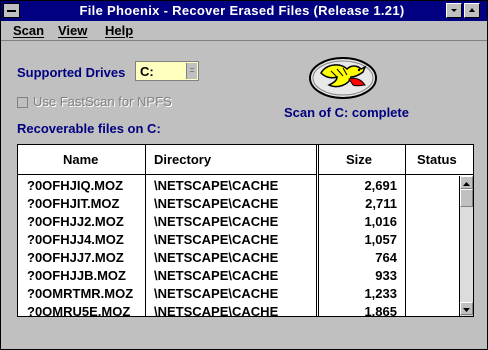  I want to click on size-cell: 2,691, so click(380, 185).